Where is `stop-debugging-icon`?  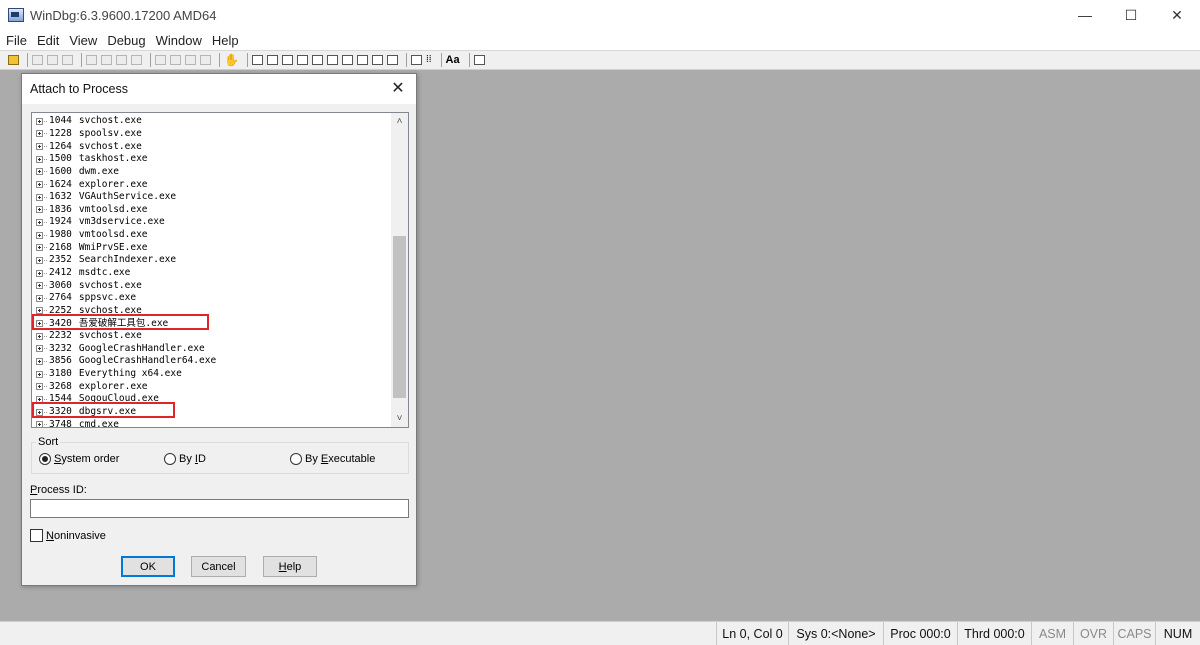
stop-debugging-icon is located at coordinates (121, 60).